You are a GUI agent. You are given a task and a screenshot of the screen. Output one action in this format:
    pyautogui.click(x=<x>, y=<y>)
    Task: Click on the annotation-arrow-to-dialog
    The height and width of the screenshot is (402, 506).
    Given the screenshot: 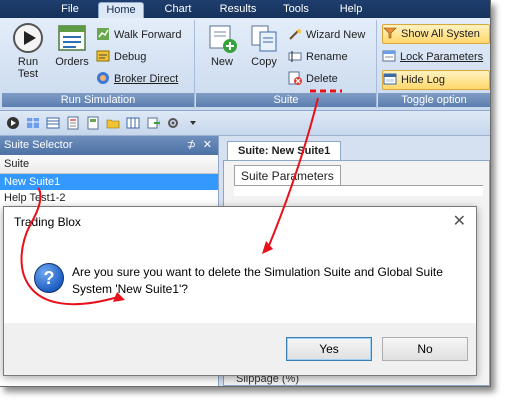 What is the action you would take?
    pyautogui.click(x=293, y=173)
    